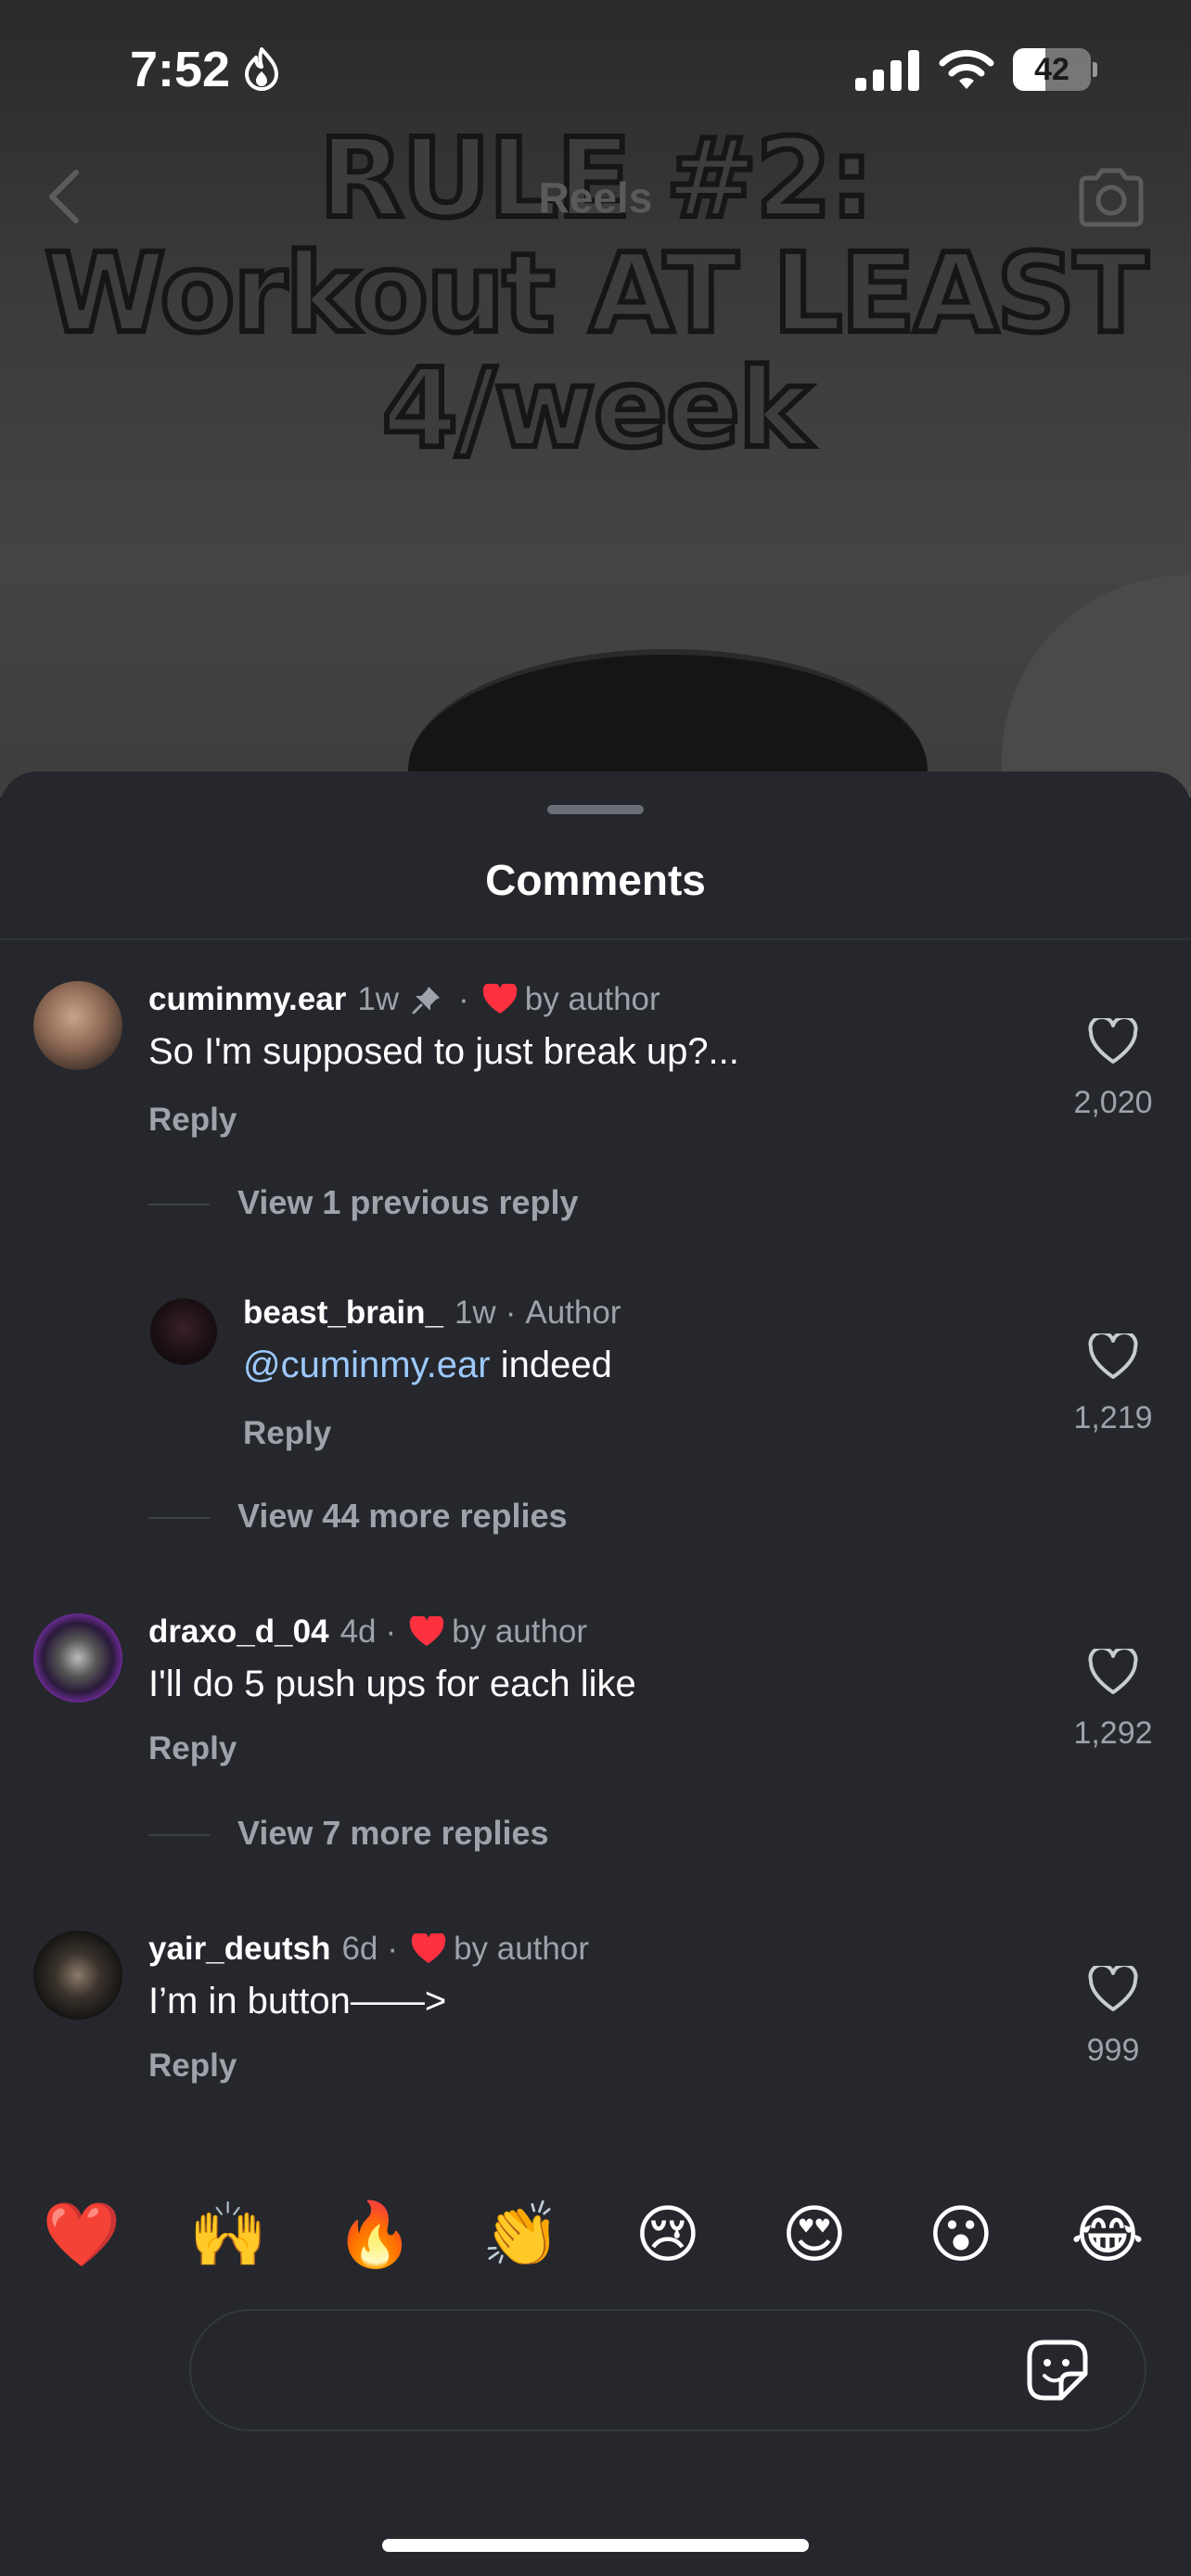  What do you see at coordinates (392, 1684) in the screenshot?
I see `comment-text: I'll do 5 push ups for each like` at bounding box center [392, 1684].